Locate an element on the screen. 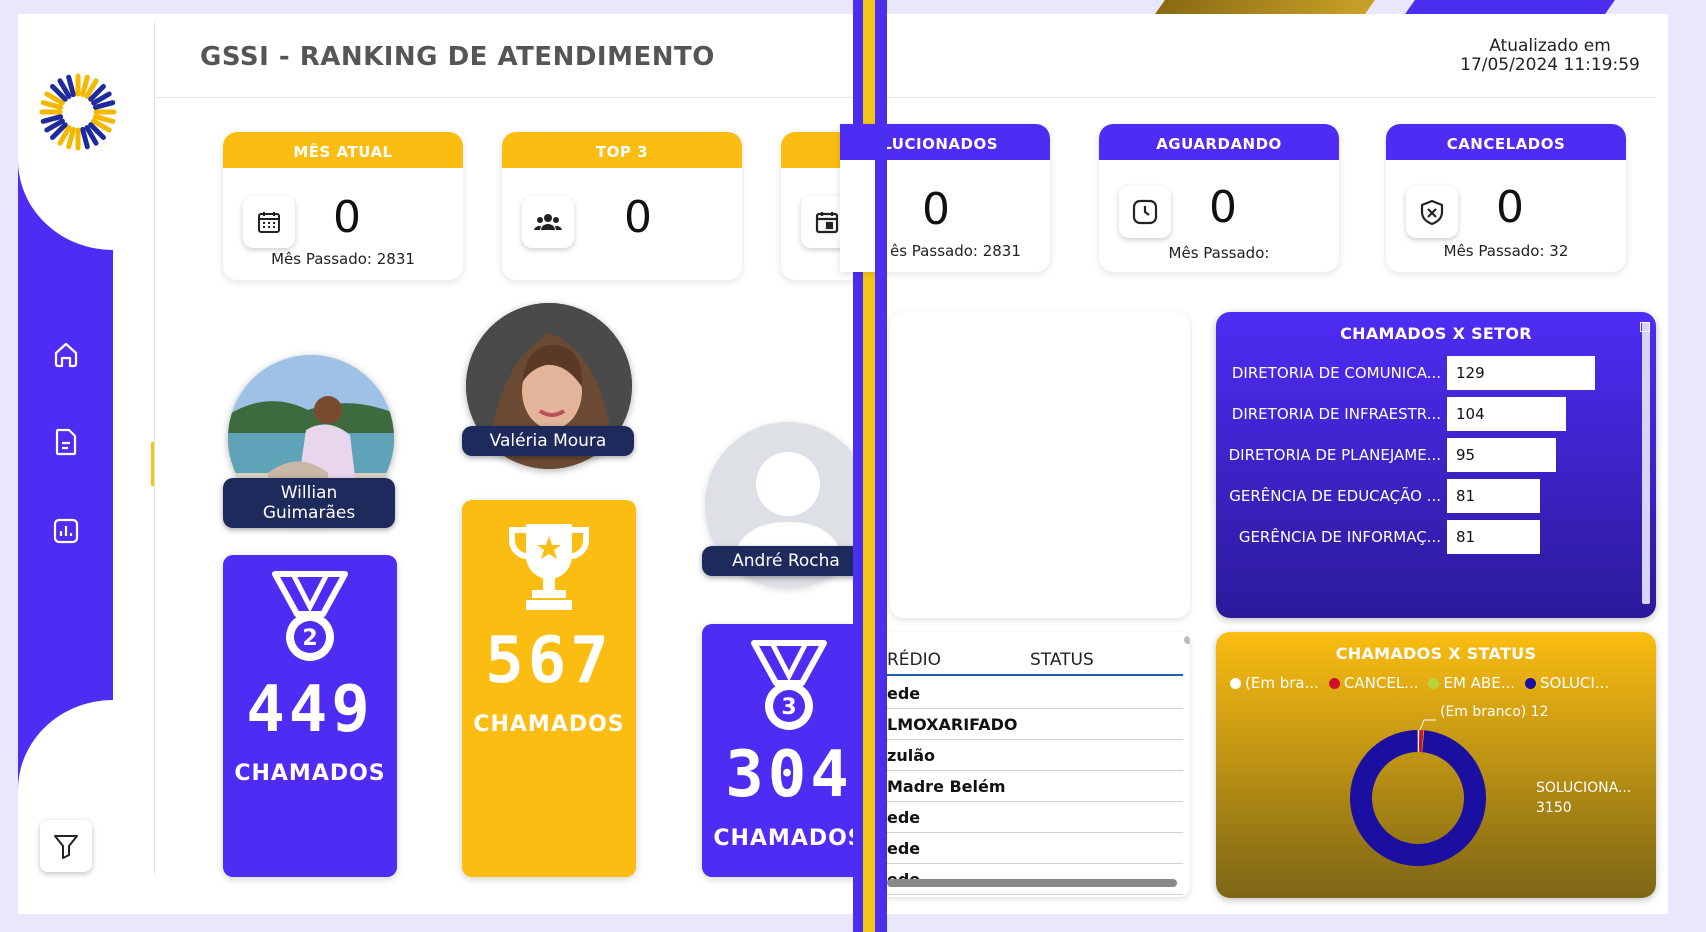 The height and width of the screenshot is (932, 1706). kpi-title: MÊS ATUAL is located at coordinates (343, 150).